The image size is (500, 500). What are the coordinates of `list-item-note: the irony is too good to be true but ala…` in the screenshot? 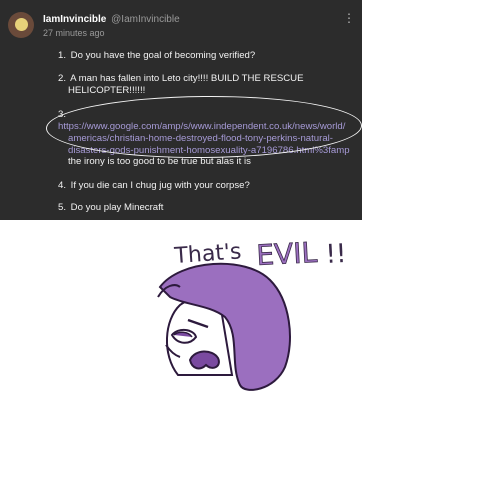 It's located at (159, 161).